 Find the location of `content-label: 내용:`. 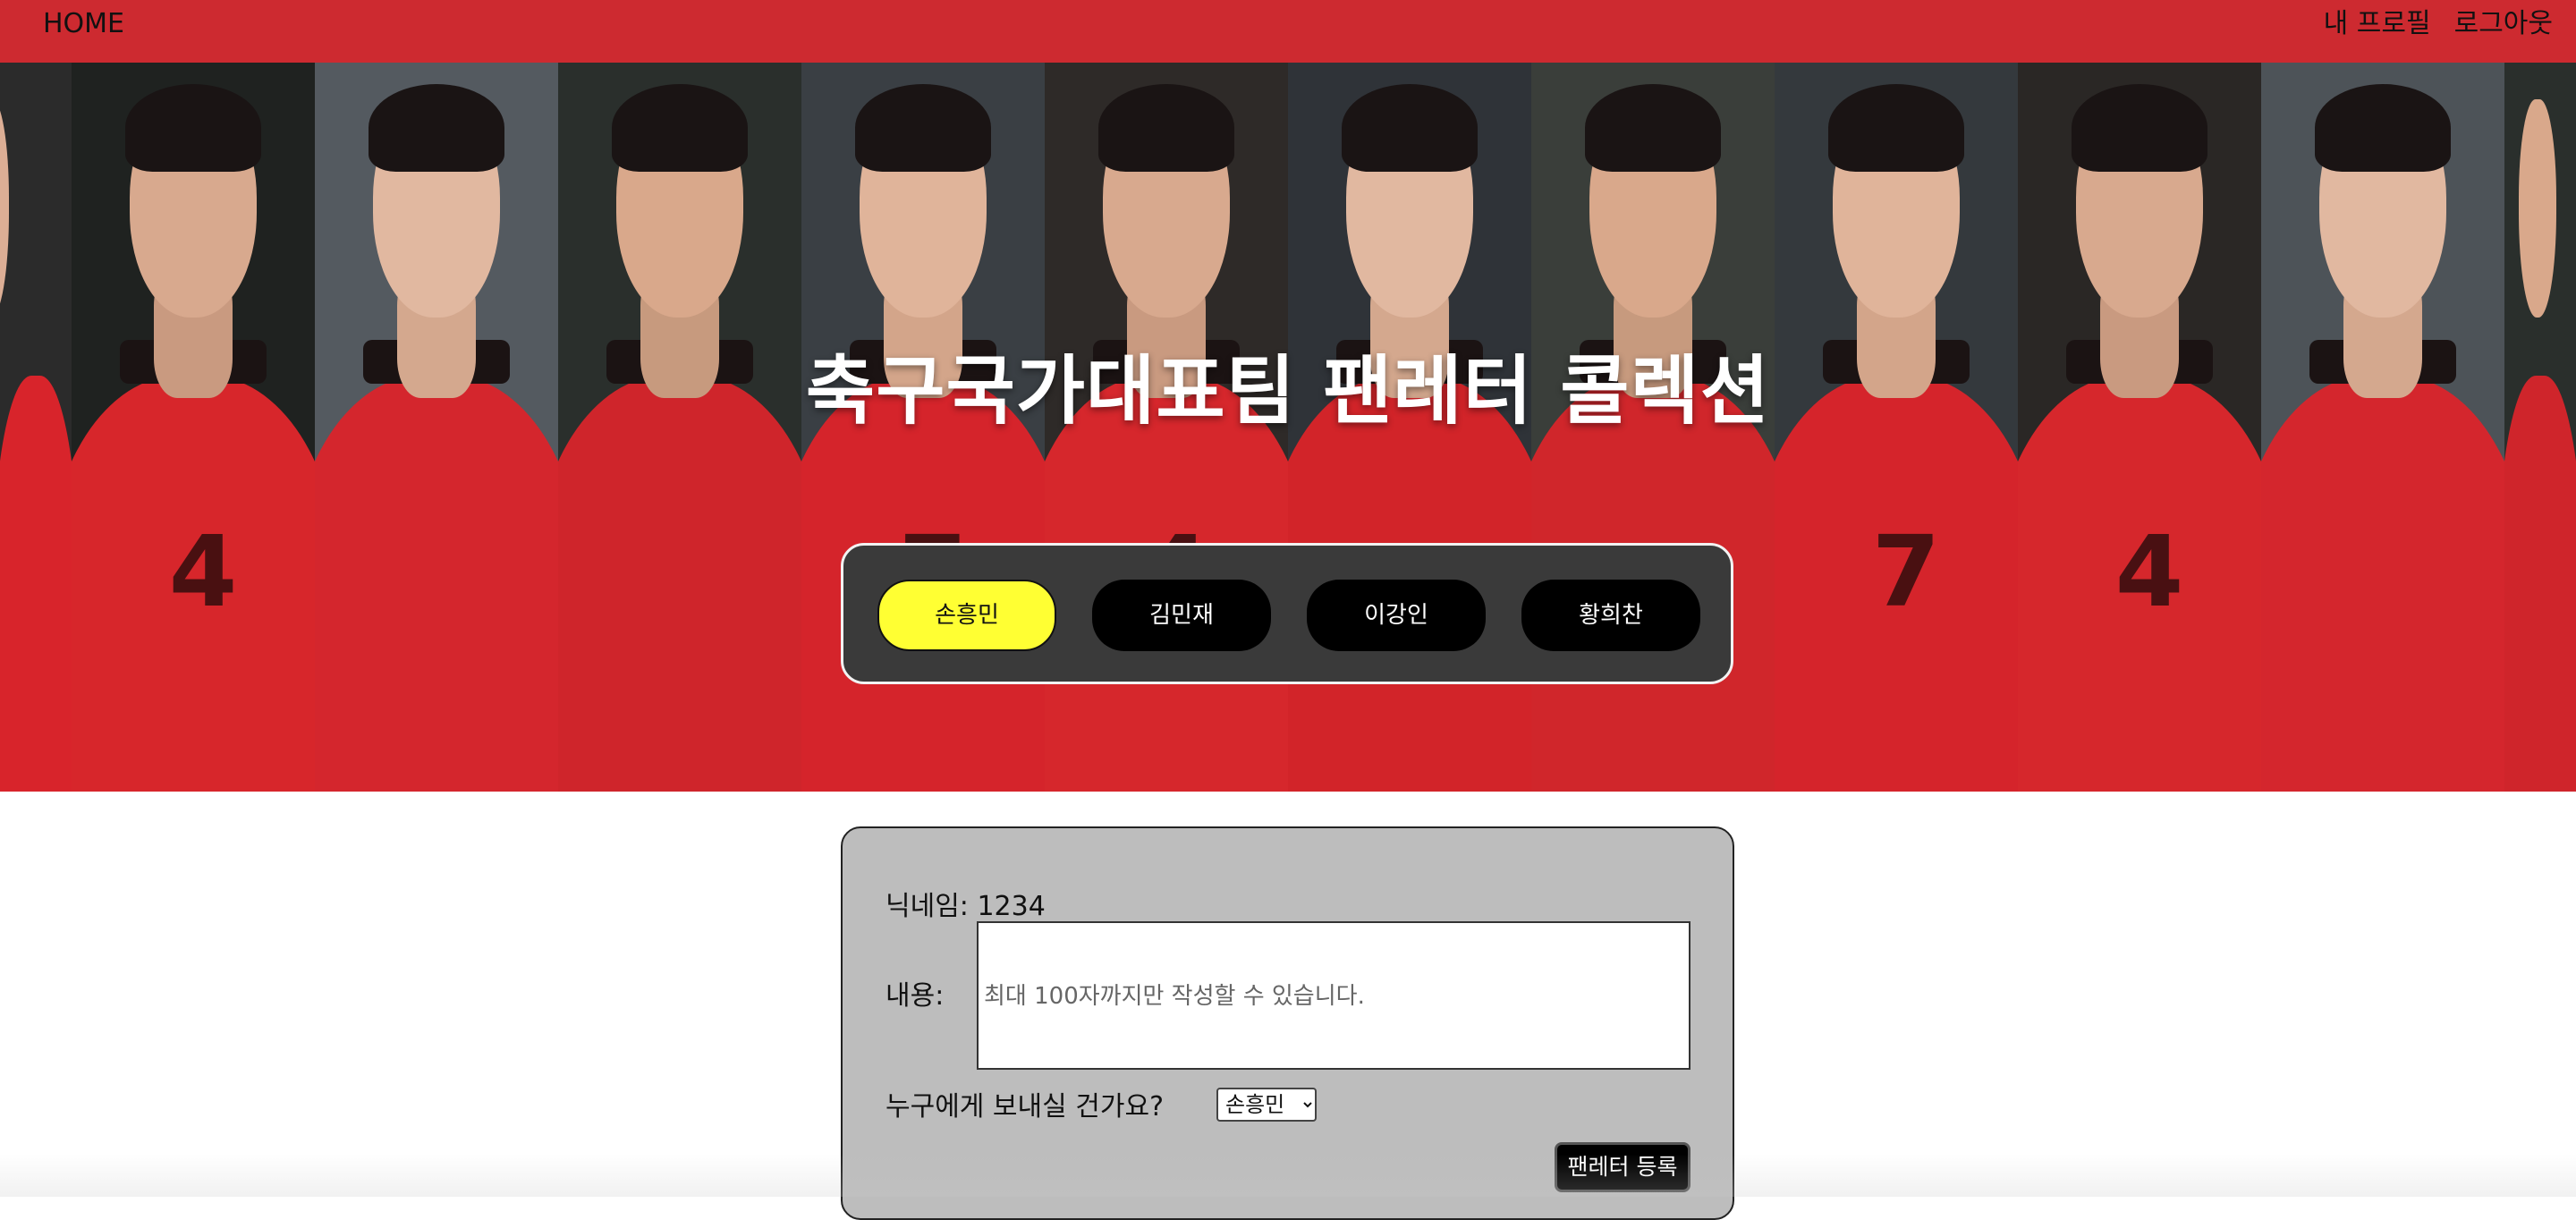

content-label: 내용: is located at coordinates (915, 996).